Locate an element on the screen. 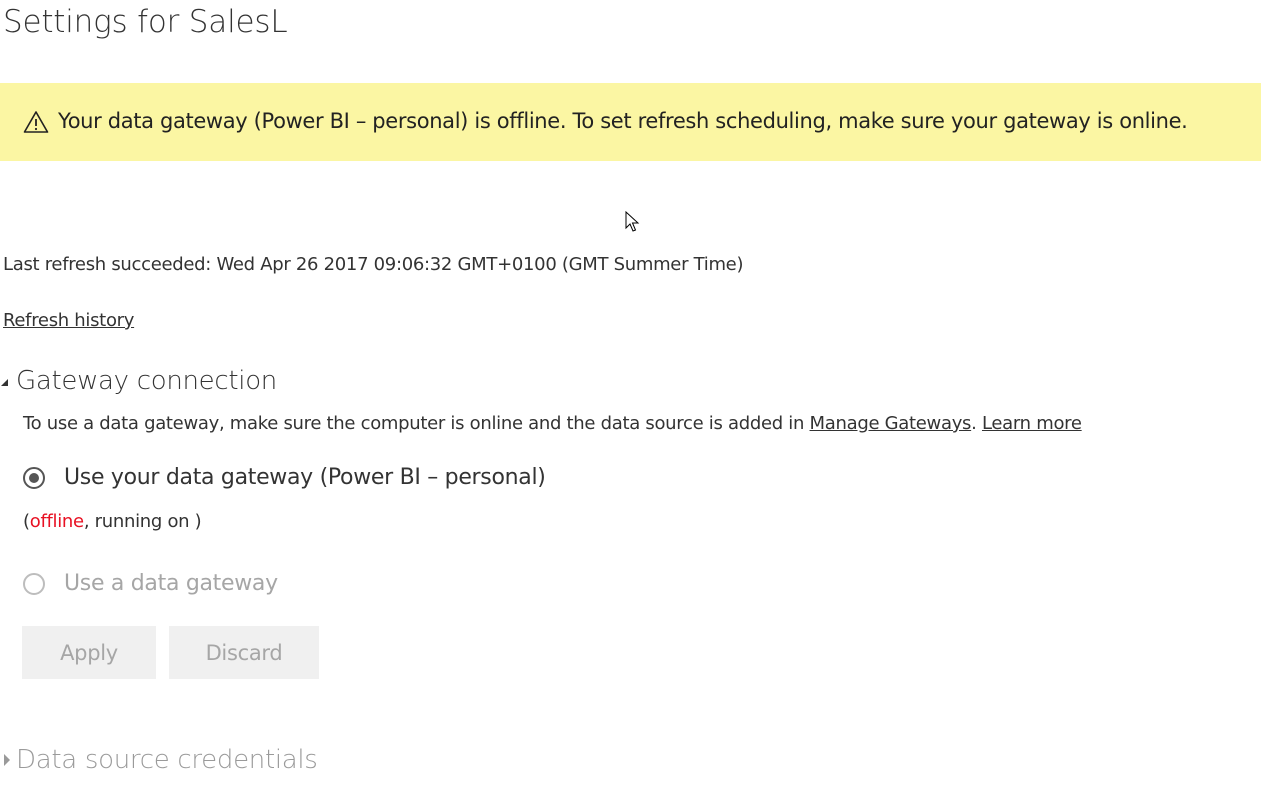  data-source-credentials-title: Data source credentials is located at coordinates (167, 760).